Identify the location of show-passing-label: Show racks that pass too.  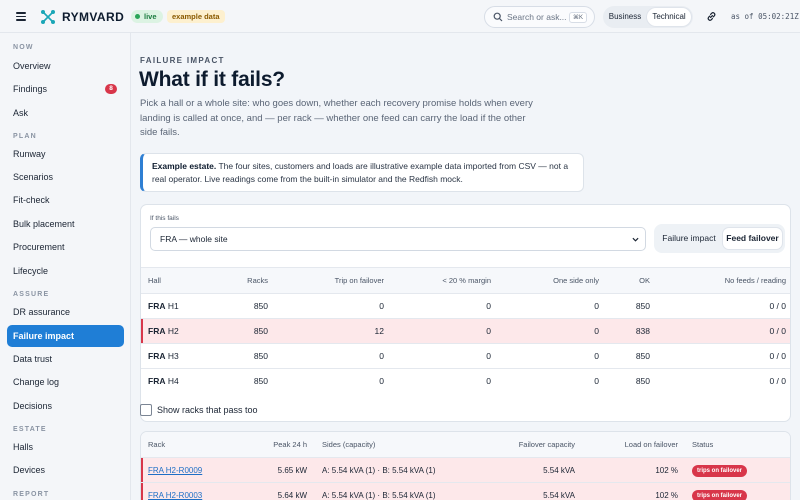
(207, 410).